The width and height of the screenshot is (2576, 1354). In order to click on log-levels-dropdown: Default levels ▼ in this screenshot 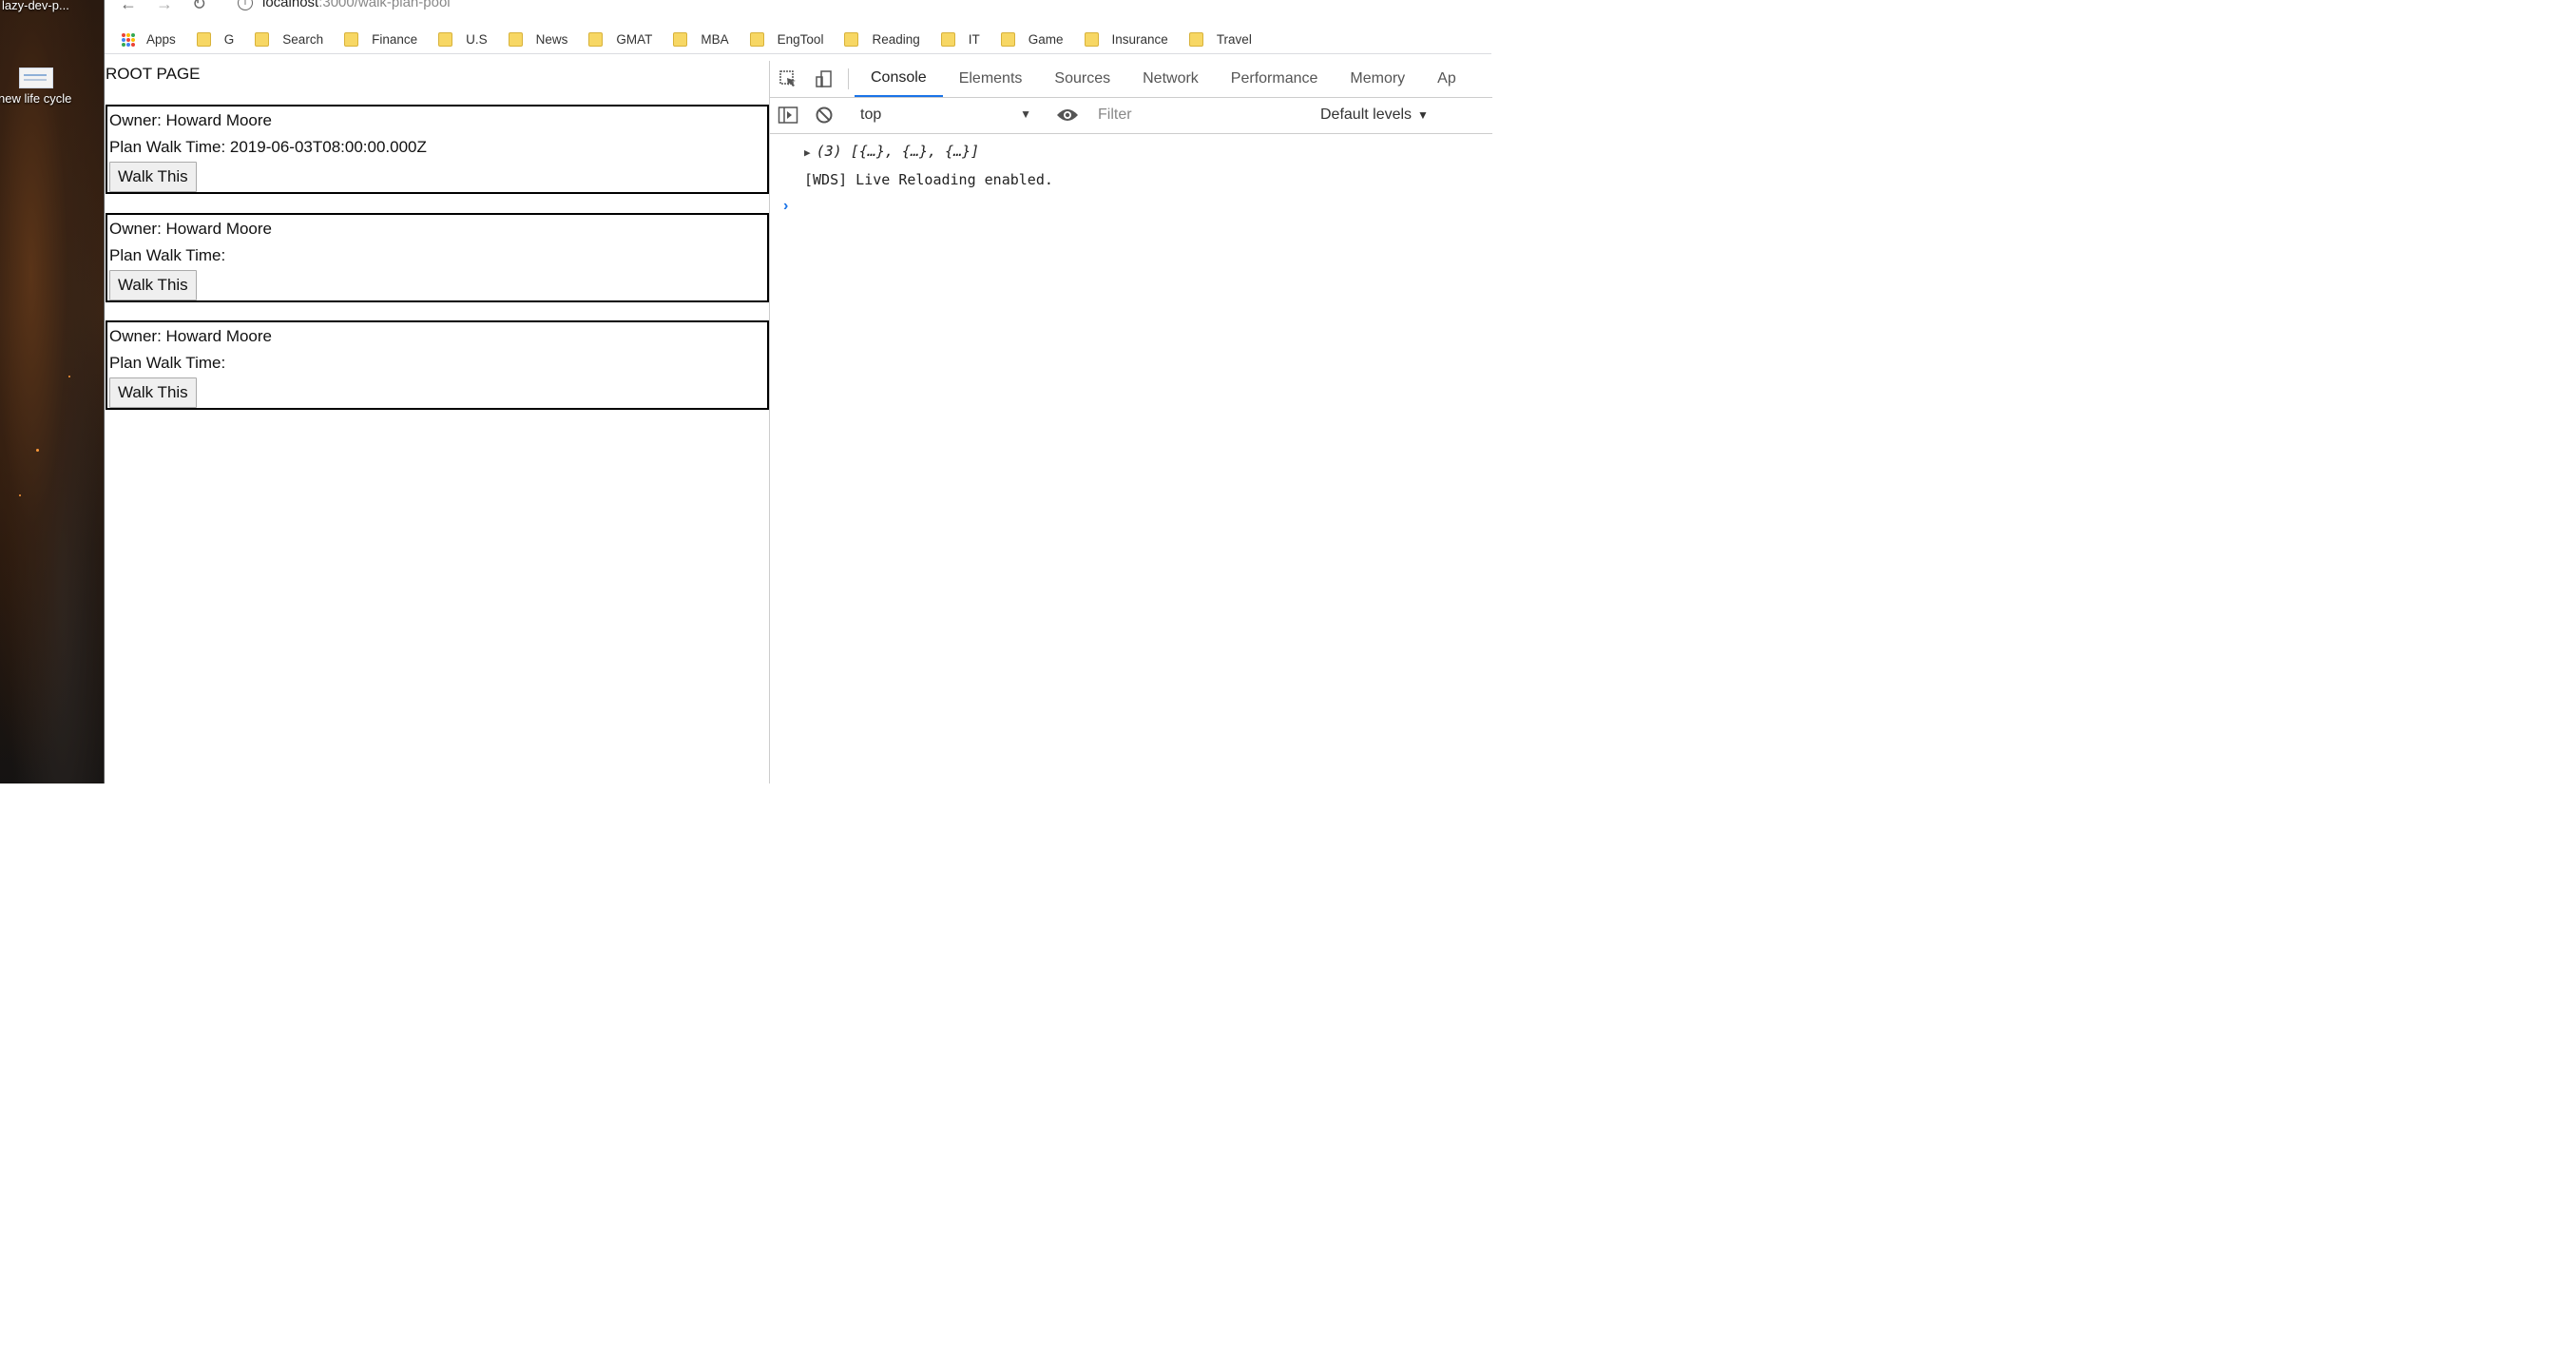, I will do `click(1374, 115)`.